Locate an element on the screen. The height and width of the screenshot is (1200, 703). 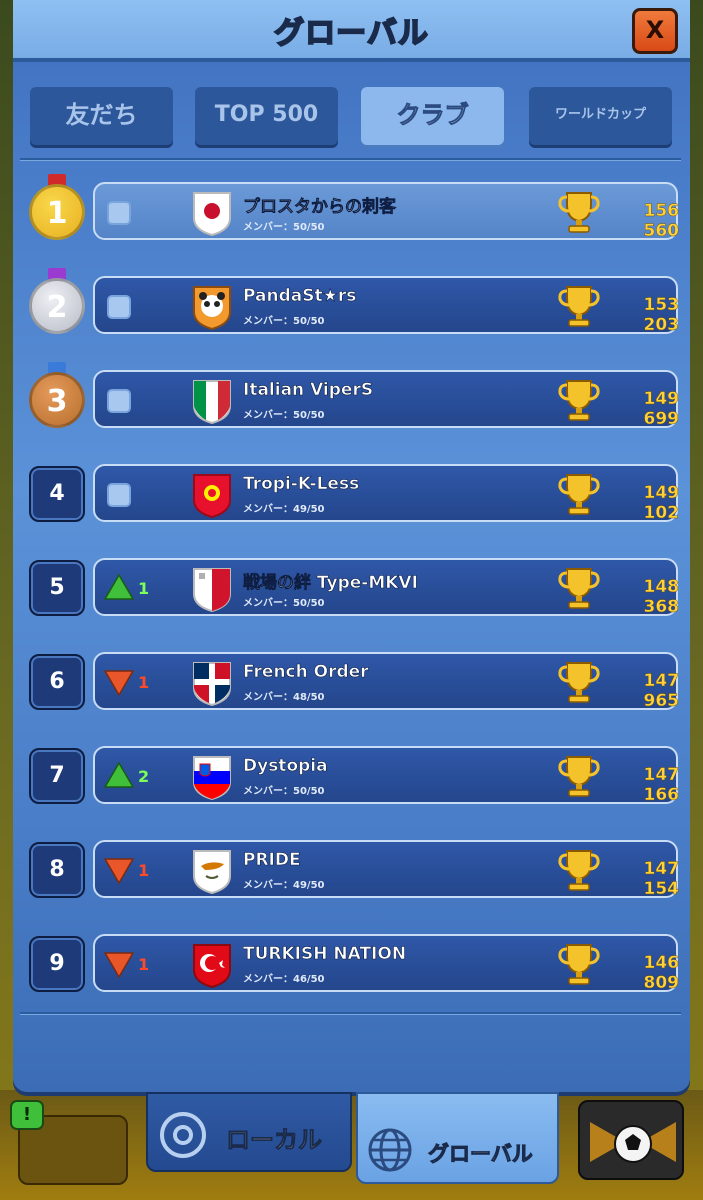
ranking-row: 4 Tropi-K-Less メンバー：49/50 149 102 is located at coordinates (351, 494).